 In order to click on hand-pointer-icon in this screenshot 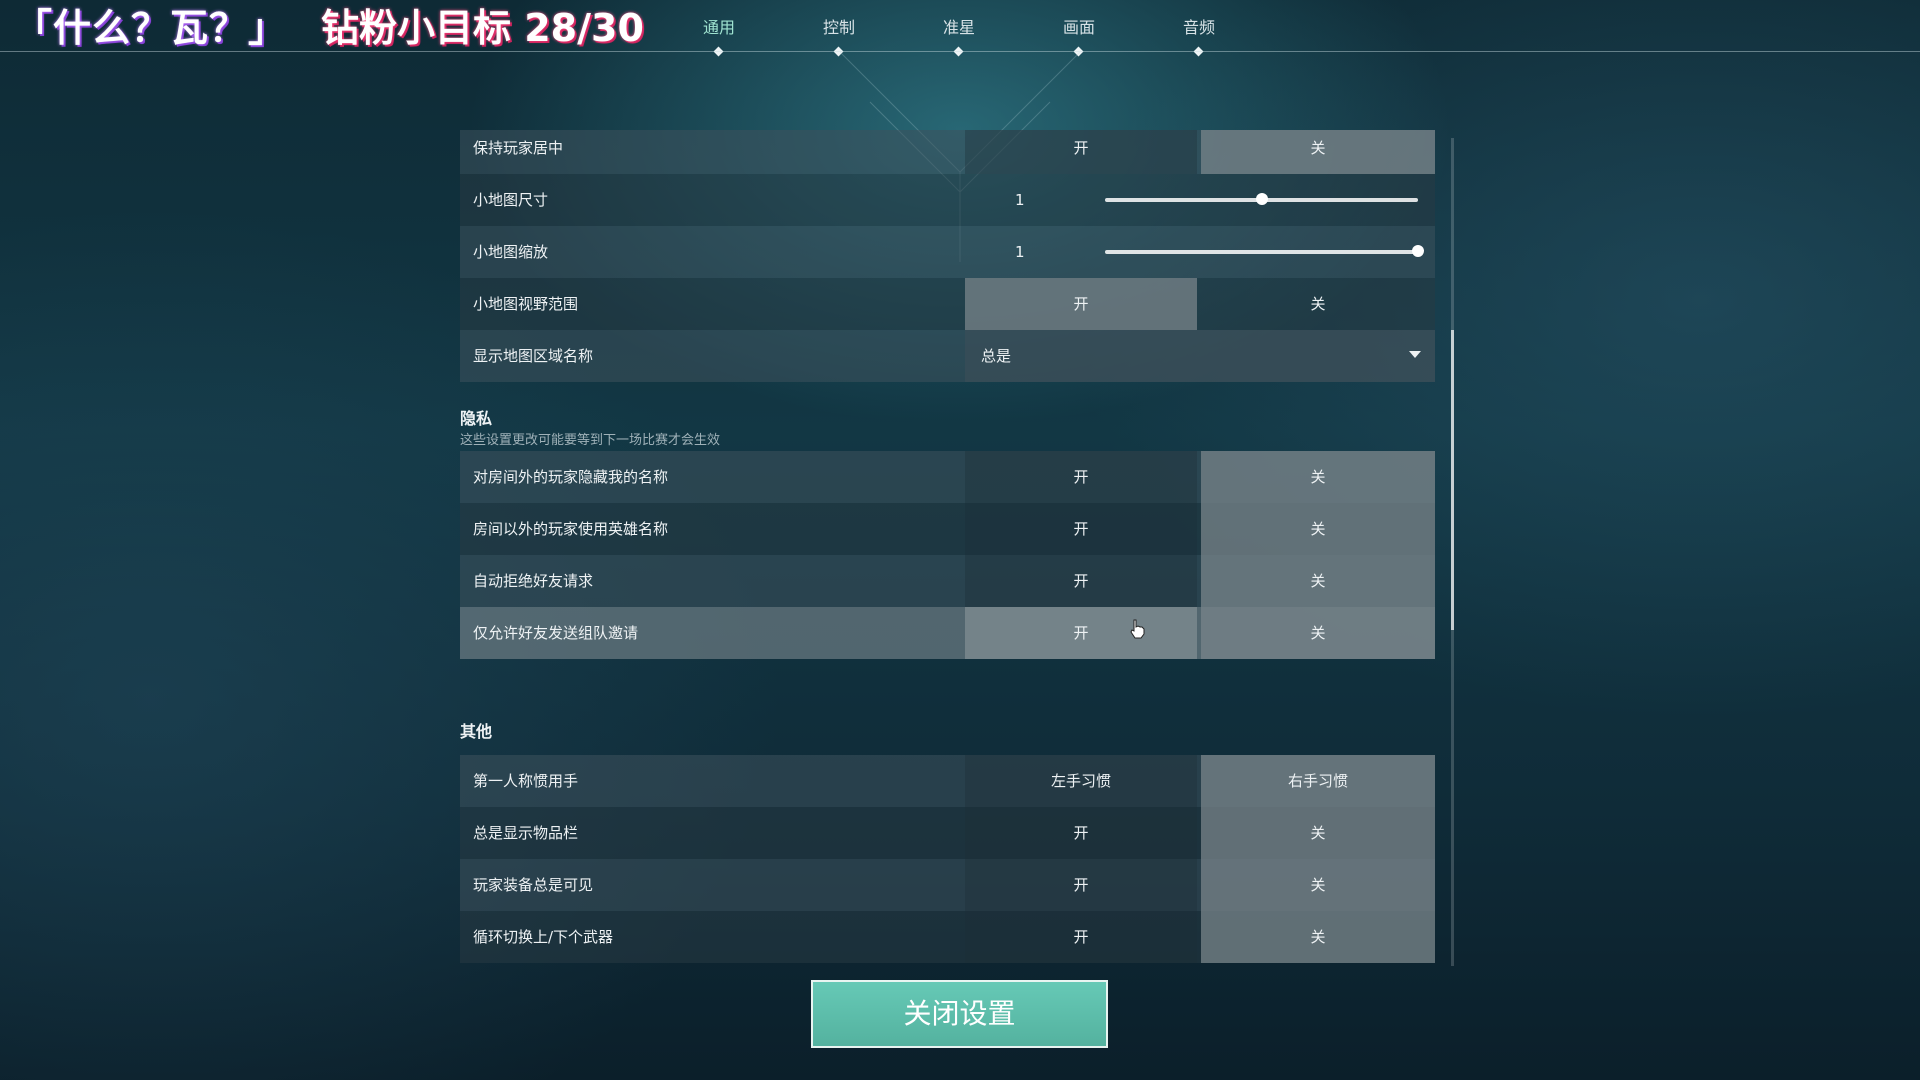, I will do `click(1137, 629)`.